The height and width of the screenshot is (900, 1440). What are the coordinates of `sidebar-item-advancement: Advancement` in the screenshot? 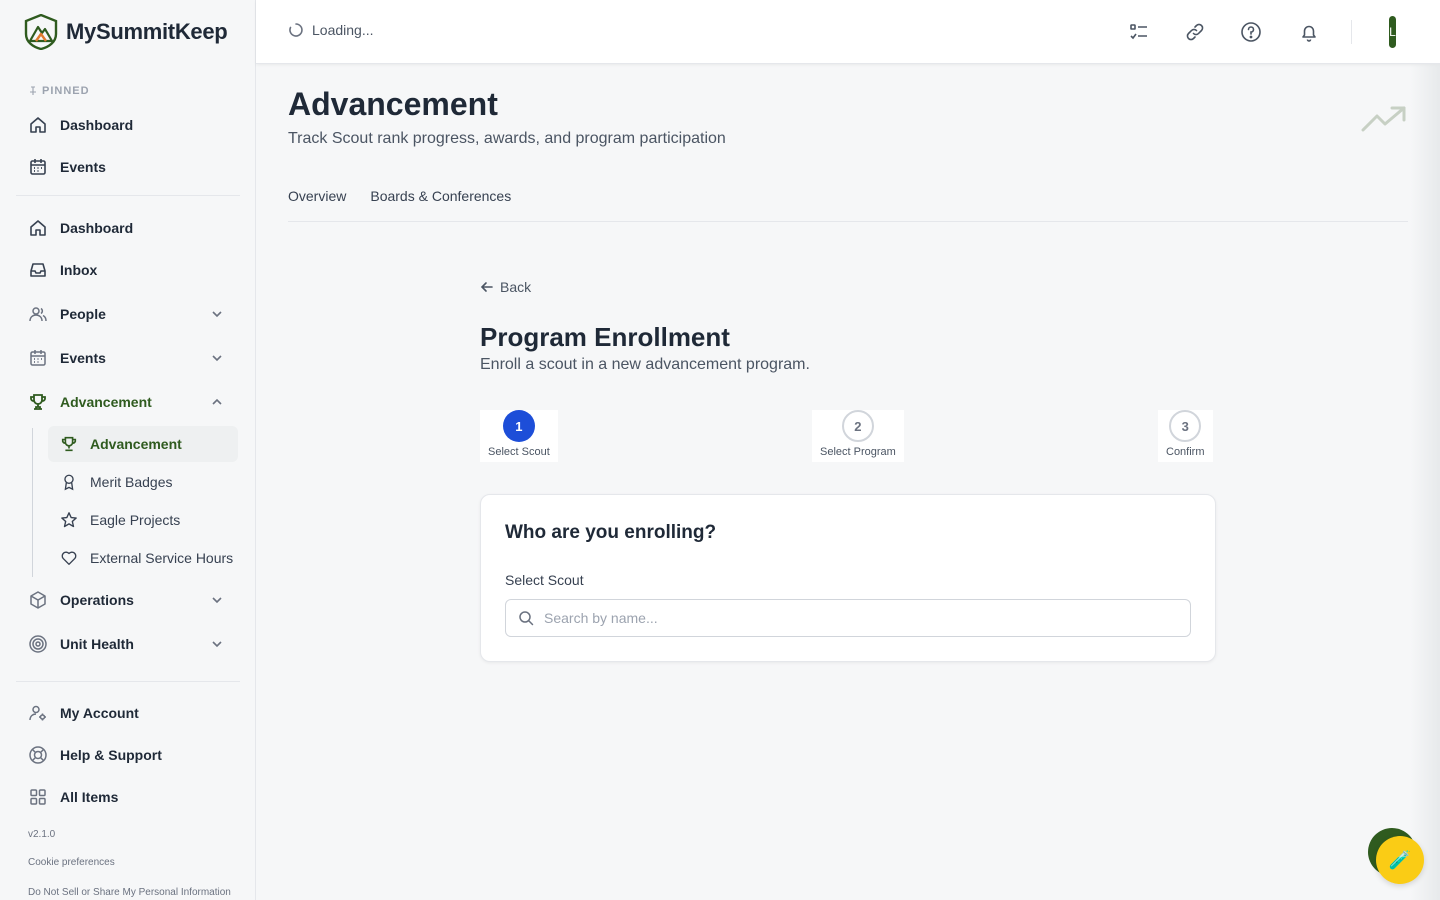 It's located at (128, 402).